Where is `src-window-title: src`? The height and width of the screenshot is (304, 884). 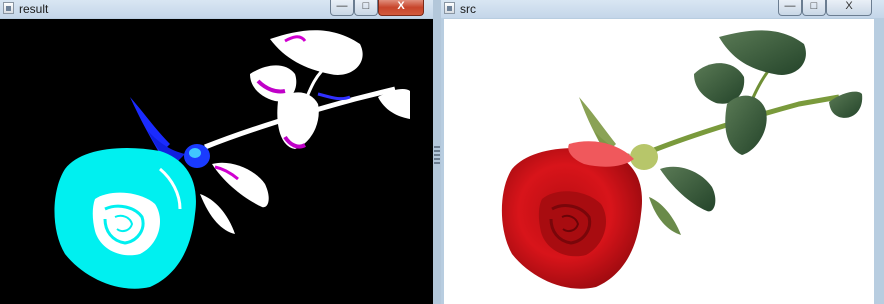 src-window-title: src is located at coordinates (468, 9).